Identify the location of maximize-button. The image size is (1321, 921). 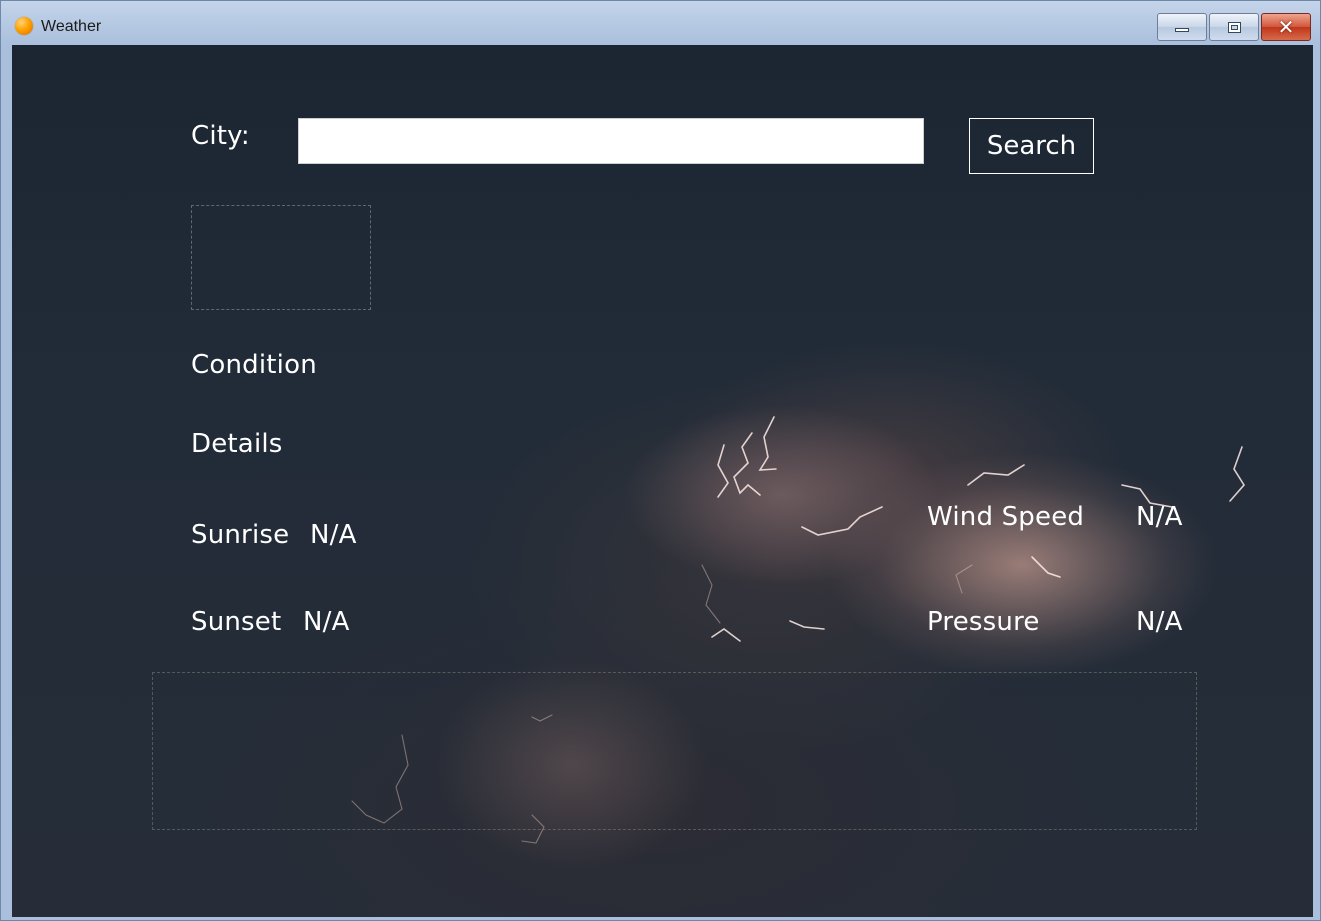
(1234, 27).